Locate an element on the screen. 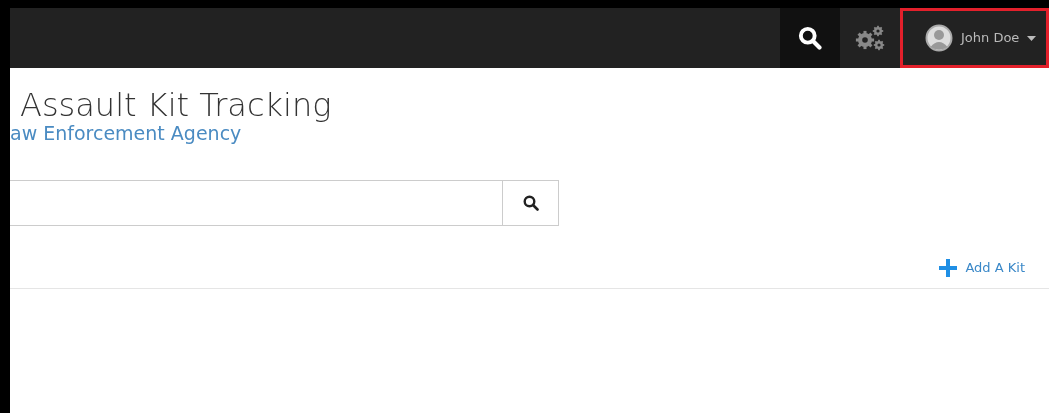  gears-icon is located at coordinates (870, 38).